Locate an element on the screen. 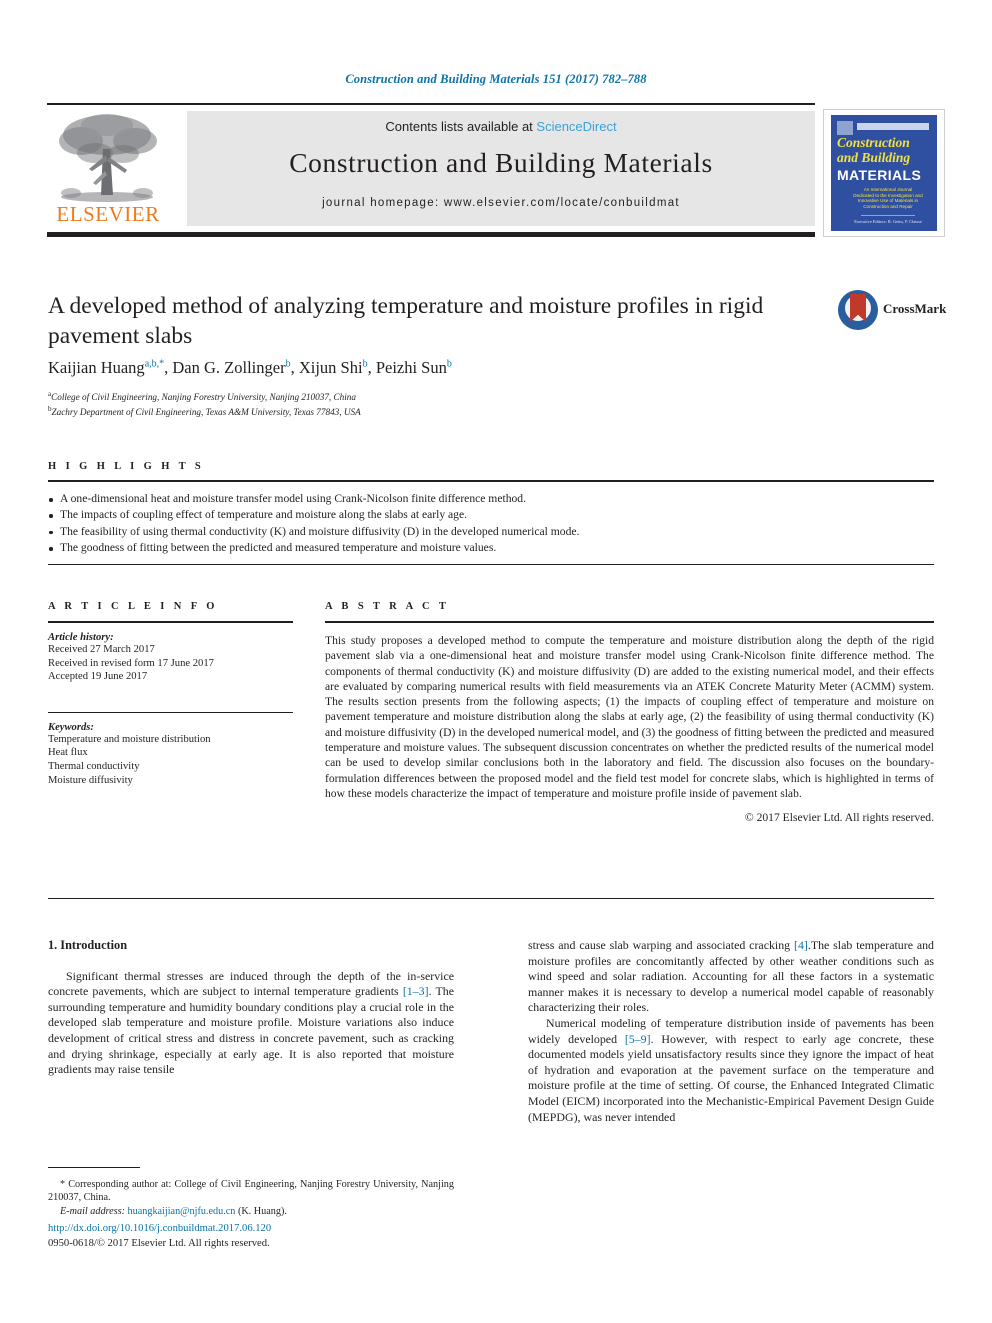 The height and width of the screenshot is (1323, 992). keyword-item: Heat flux is located at coordinates (68, 753).